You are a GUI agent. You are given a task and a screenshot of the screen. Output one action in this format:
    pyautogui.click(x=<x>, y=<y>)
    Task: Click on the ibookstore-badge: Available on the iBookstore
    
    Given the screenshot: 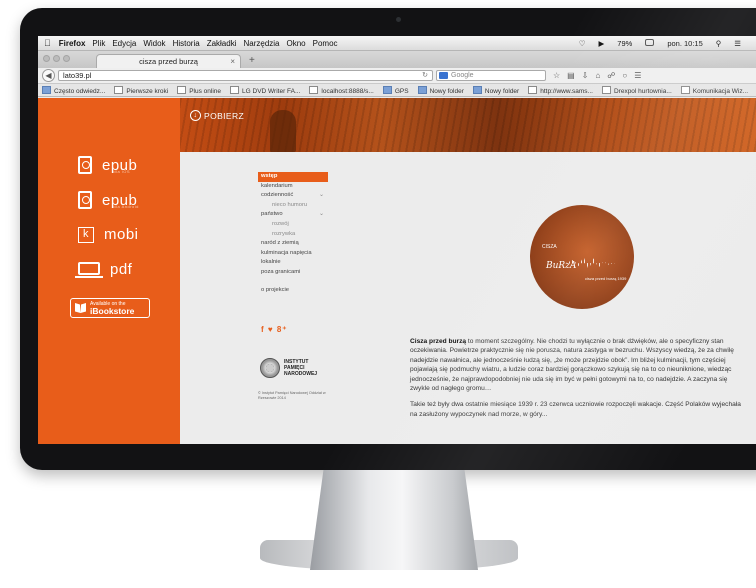 What is the action you would take?
    pyautogui.click(x=110, y=308)
    